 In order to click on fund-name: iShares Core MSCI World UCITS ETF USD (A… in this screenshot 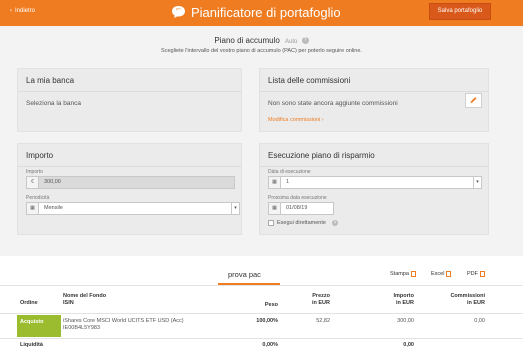, I will do `click(123, 321)`.